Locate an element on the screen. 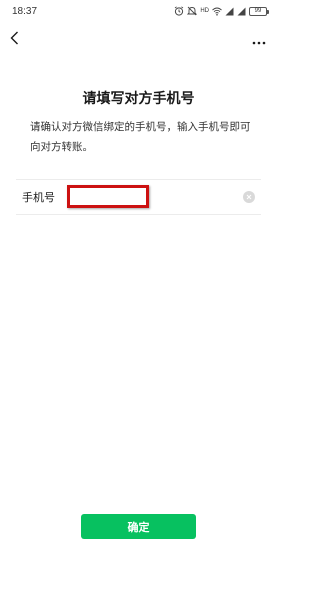 Image resolution: width=320 pixels, height=600 pixels. mute-icon is located at coordinates (192, 11).